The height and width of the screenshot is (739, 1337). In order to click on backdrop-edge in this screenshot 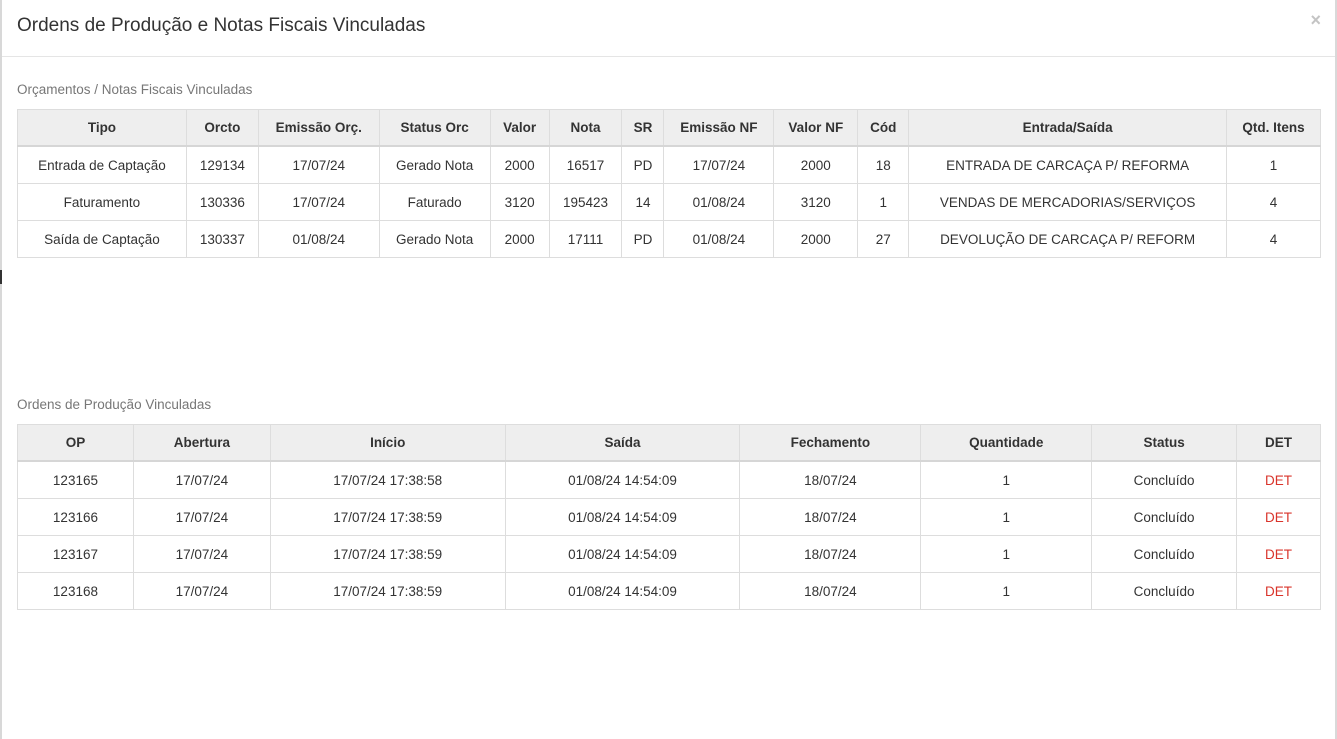, I will do `click(1, 369)`.